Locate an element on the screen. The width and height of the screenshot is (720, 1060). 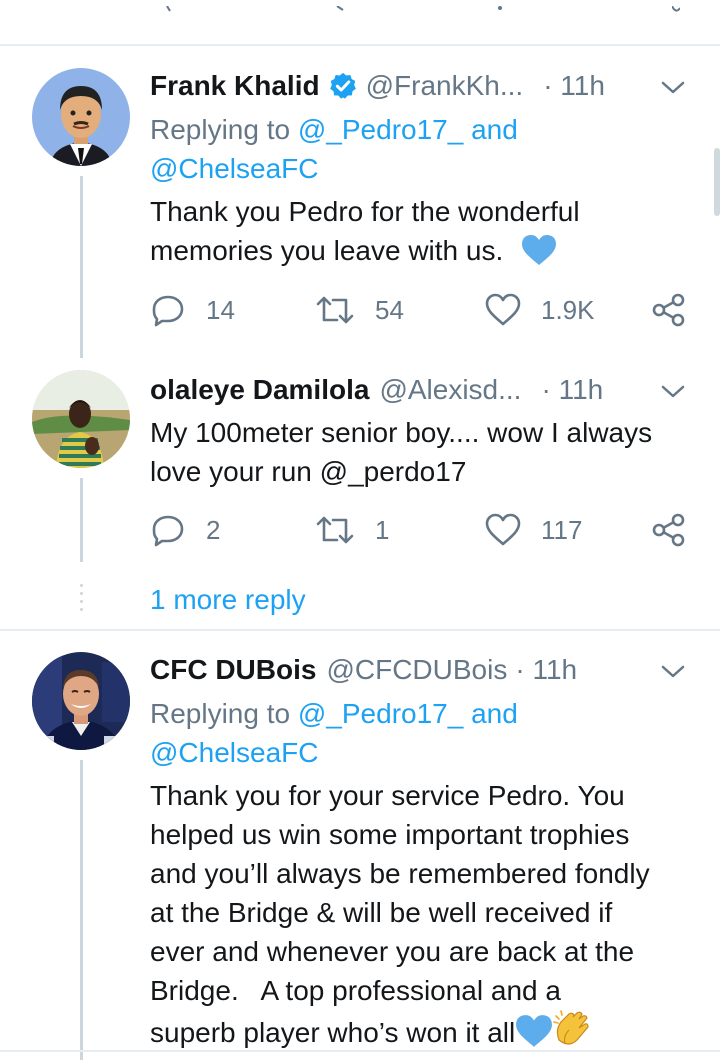
reply-count: 14 is located at coordinates (220, 309).